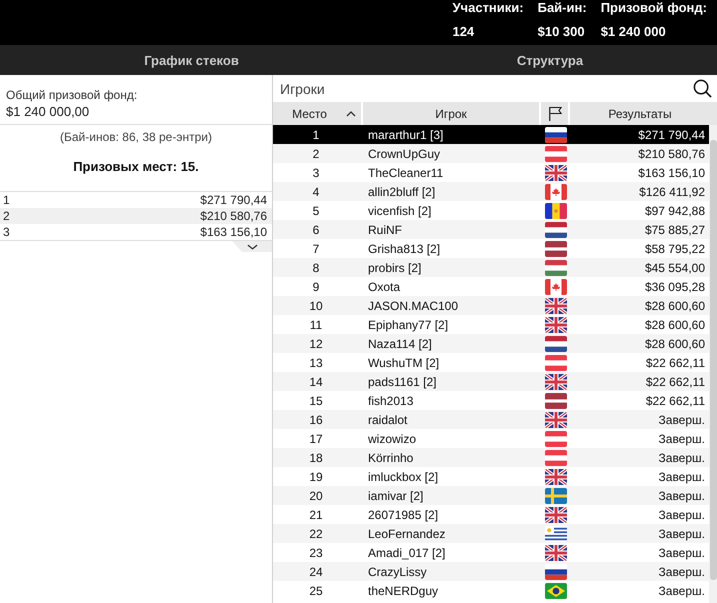 Image resolution: width=717 pixels, height=603 pixels. What do you see at coordinates (316, 229) in the screenshot?
I see `place-number: 6` at bounding box center [316, 229].